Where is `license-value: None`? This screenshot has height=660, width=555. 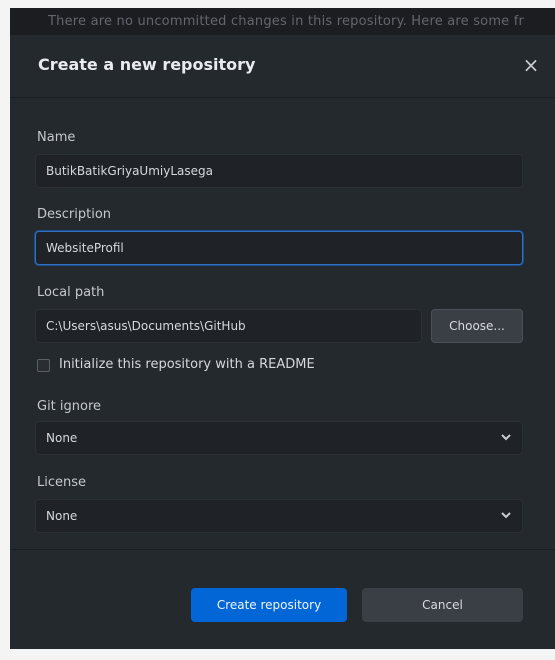 license-value: None is located at coordinates (62, 516).